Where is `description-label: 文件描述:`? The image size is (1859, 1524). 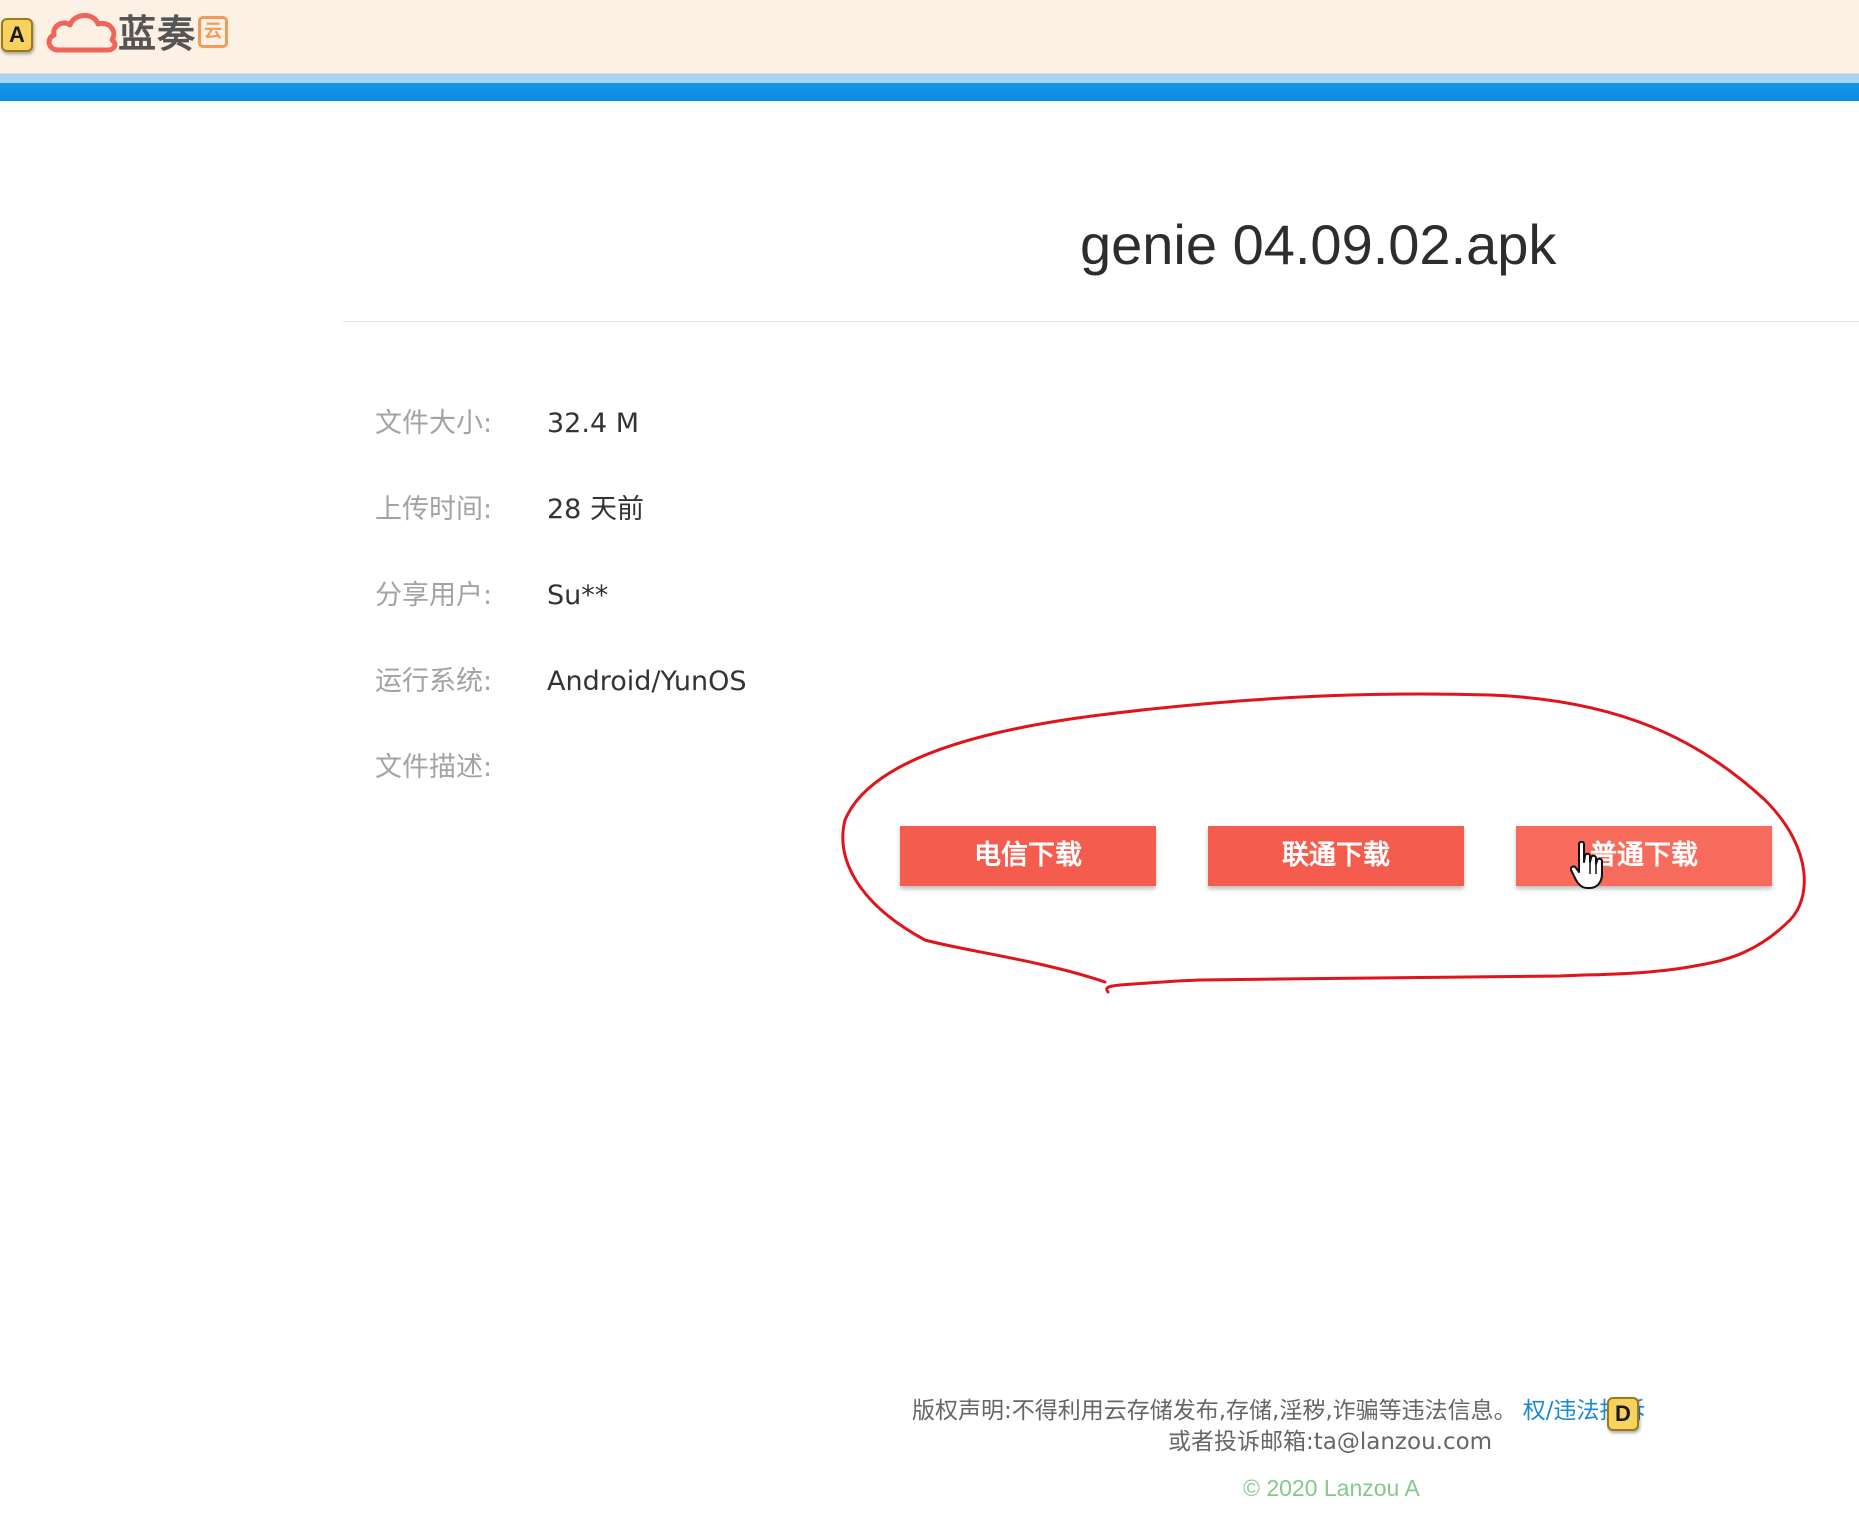 description-label: 文件描述: is located at coordinates (434, 767).